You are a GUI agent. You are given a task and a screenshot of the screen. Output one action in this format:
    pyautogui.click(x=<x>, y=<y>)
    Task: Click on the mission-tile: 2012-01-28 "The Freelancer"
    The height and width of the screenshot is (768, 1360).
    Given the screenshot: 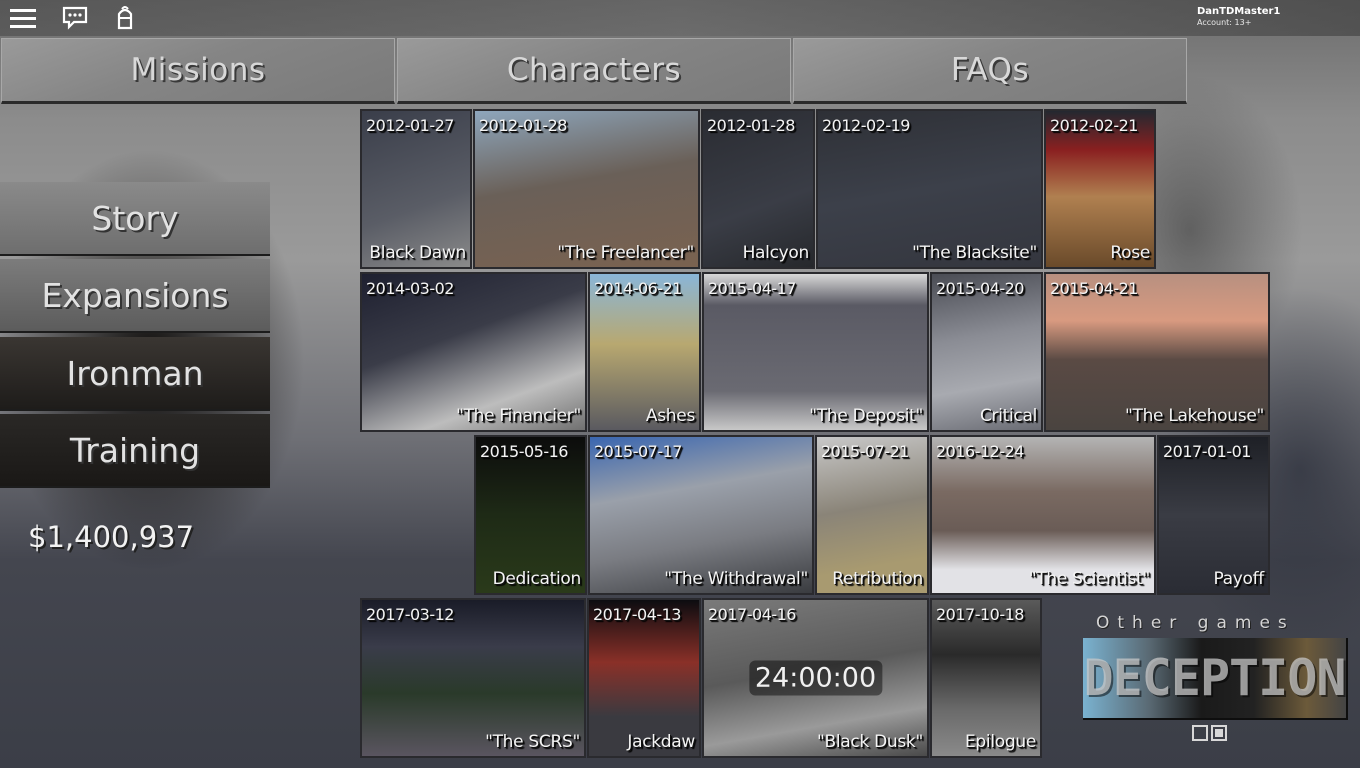 What is the action you would take?
    pyautogui.click(x=586, y=189)
    